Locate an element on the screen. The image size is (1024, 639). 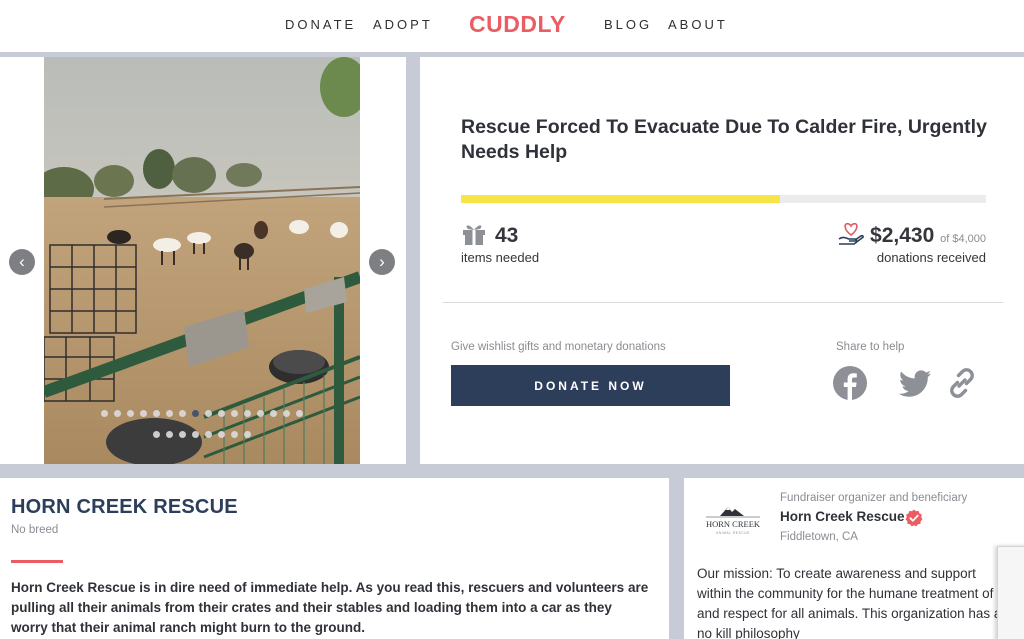
gift-icon is located at coordinates (474, 235).